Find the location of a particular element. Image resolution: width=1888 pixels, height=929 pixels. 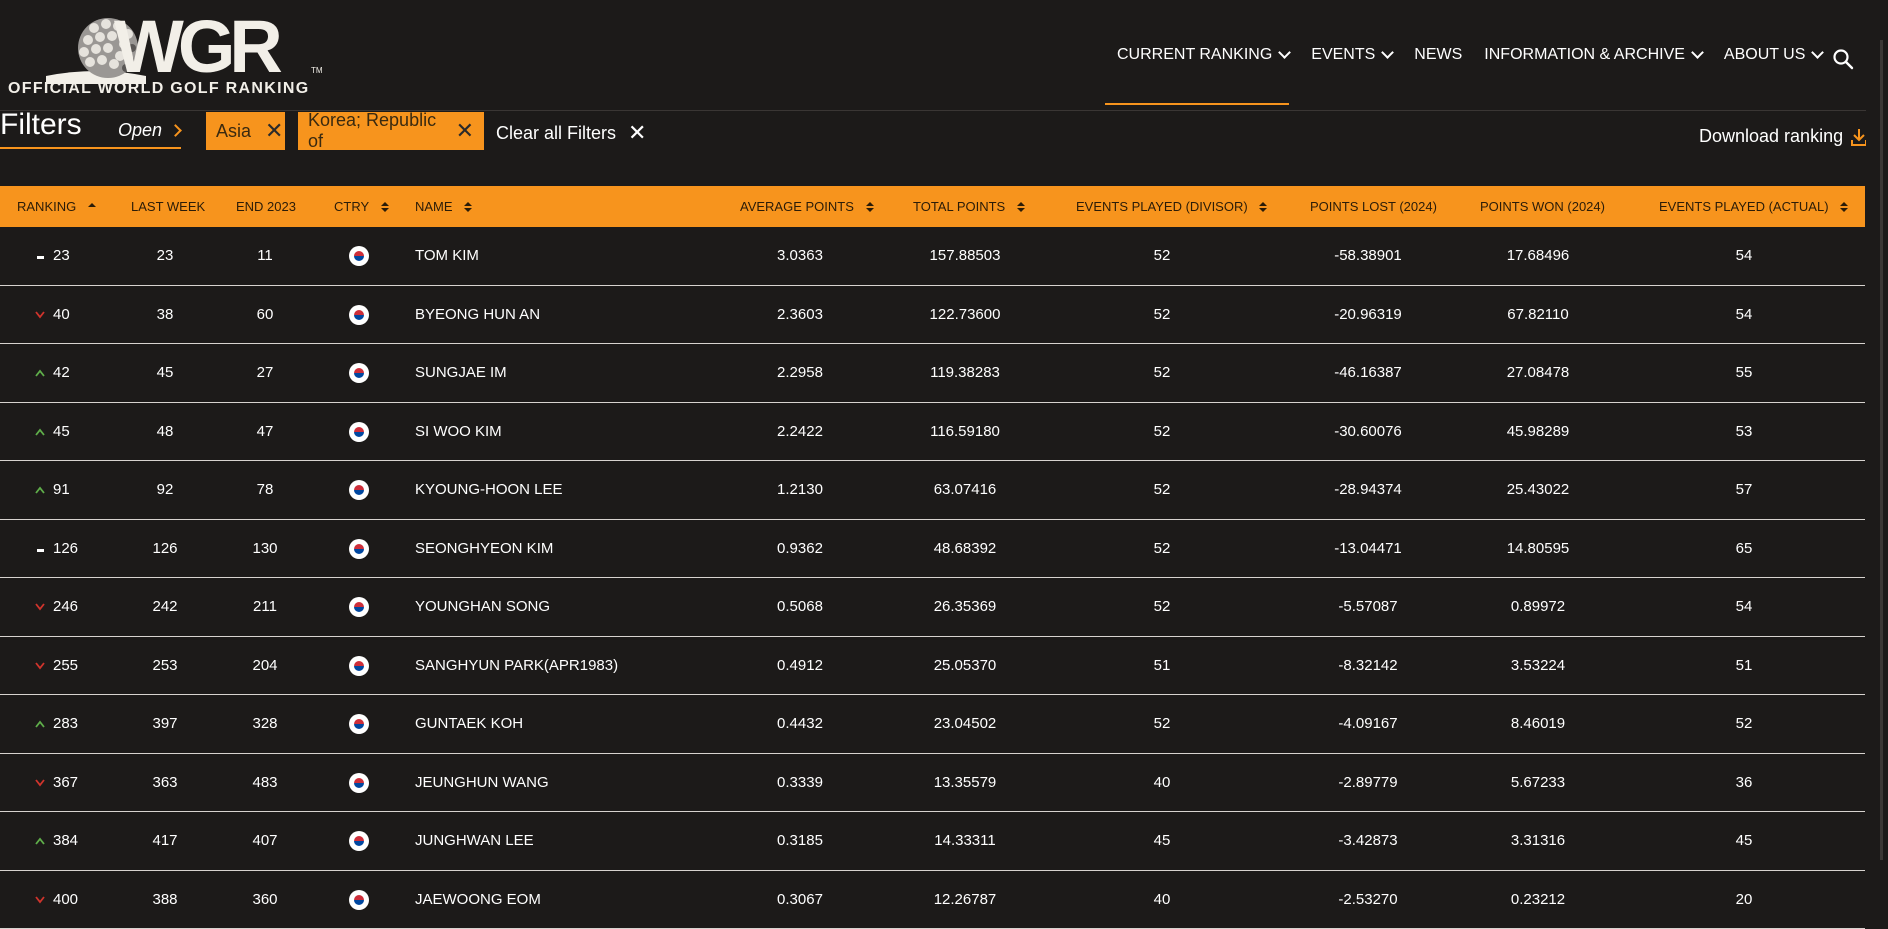

filter-chip-korea: Korea; Republic of✕ is located at coordinates (391, 131).